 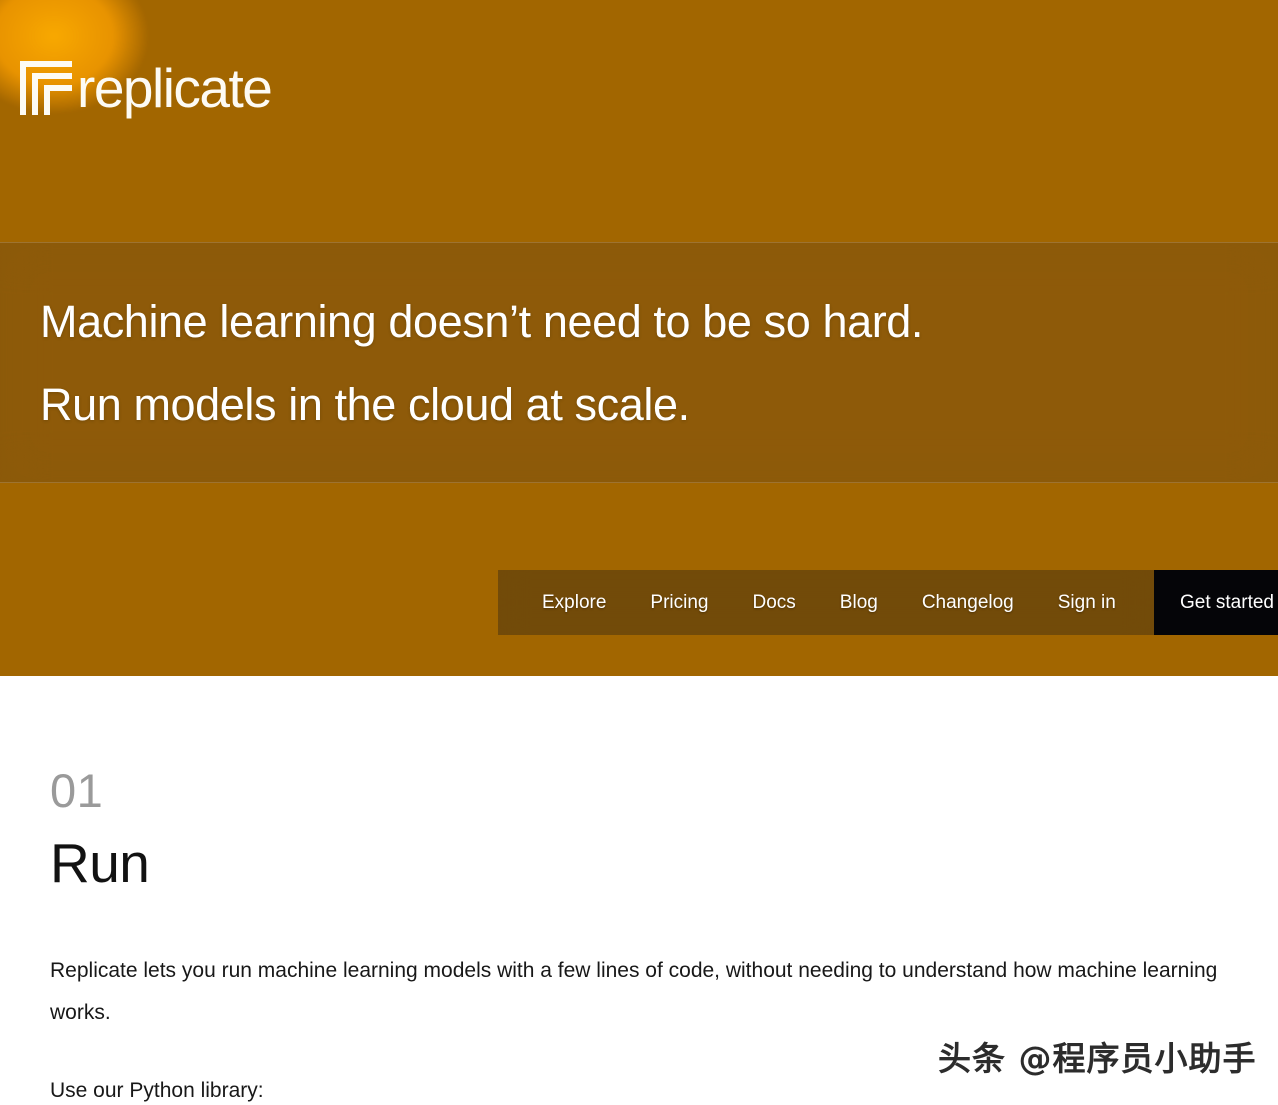 I want to click on replicate-logo-icon, so click(x=46, y=88).